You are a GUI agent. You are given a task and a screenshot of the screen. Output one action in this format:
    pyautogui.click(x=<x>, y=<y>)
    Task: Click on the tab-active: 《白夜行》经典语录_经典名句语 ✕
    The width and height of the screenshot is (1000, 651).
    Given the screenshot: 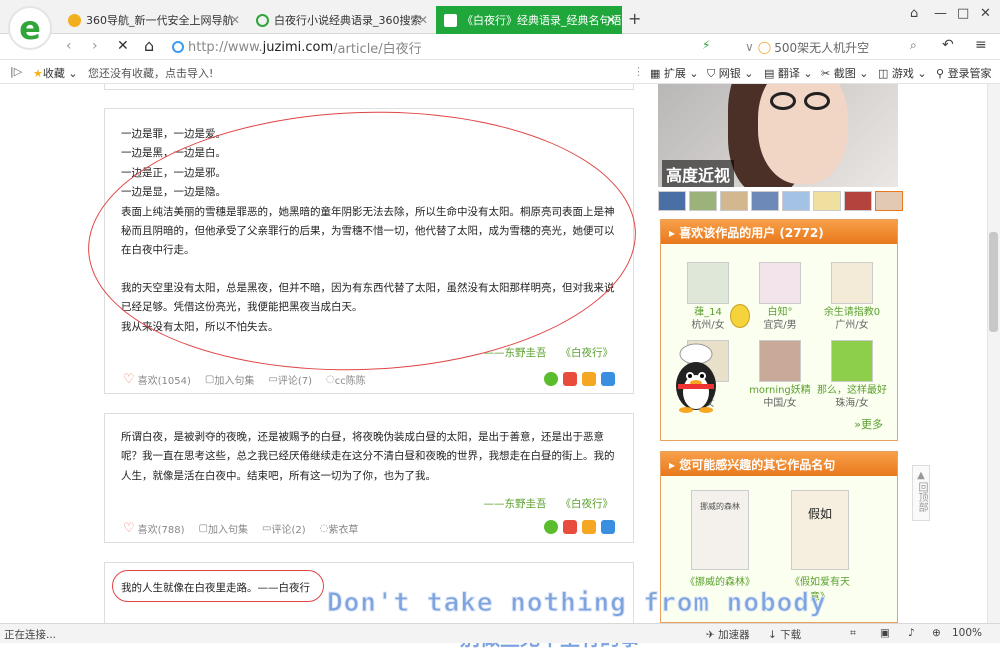 What is the action you would take?
    pyautogui.click(x=529, y=20)
    